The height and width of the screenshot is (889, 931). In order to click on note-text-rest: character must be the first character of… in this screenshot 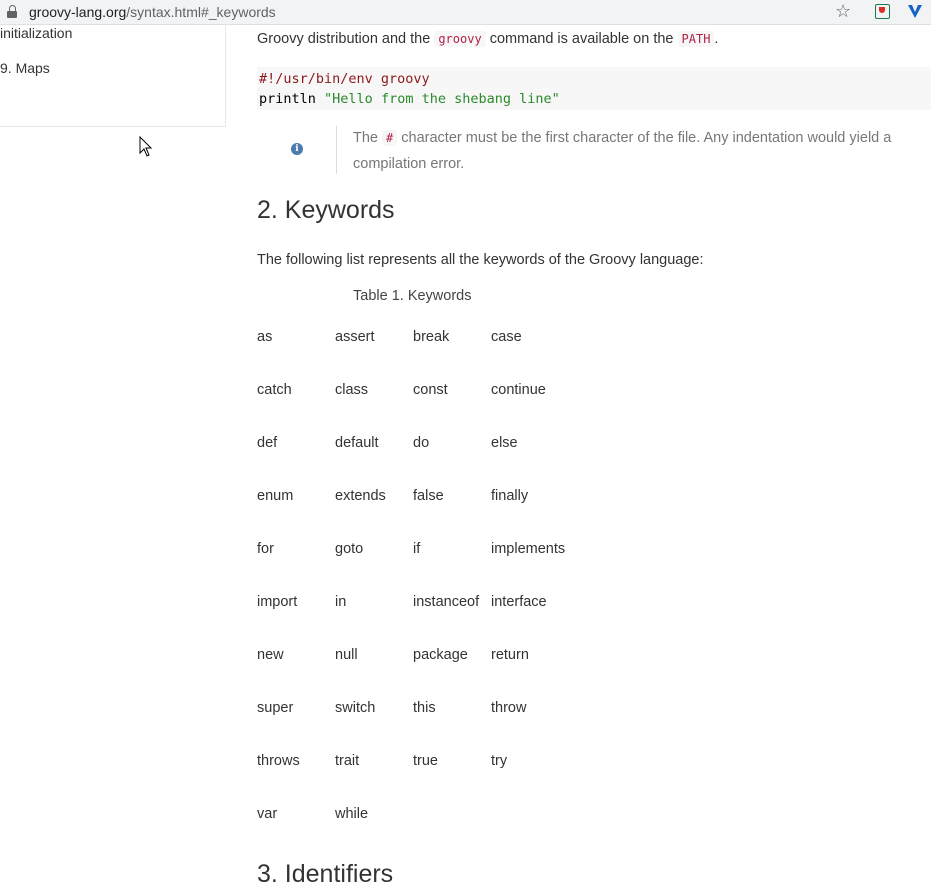, I will do `click(622, 151)`.